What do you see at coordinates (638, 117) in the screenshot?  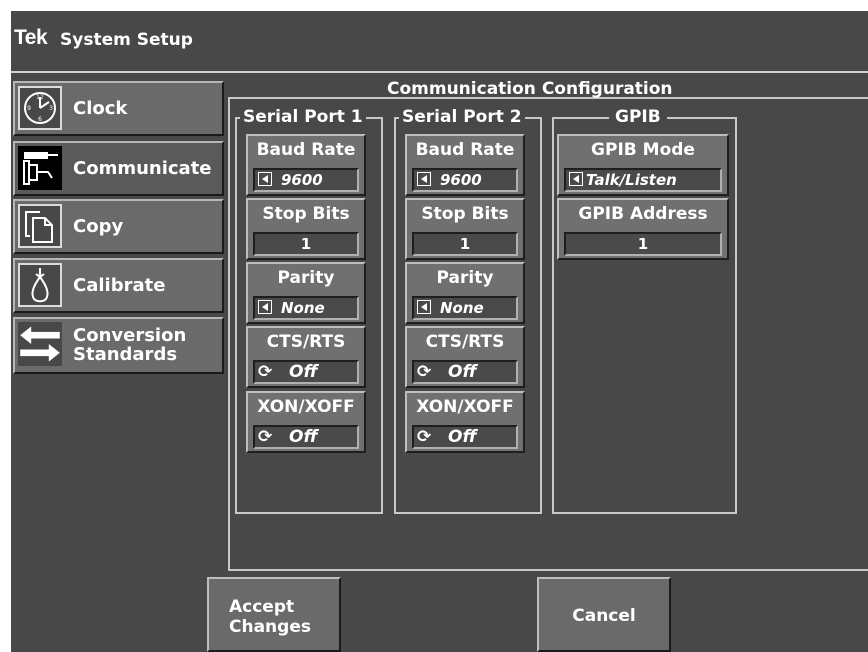 I see `gpib-title: GPIB` at bounding box center [638, 117].